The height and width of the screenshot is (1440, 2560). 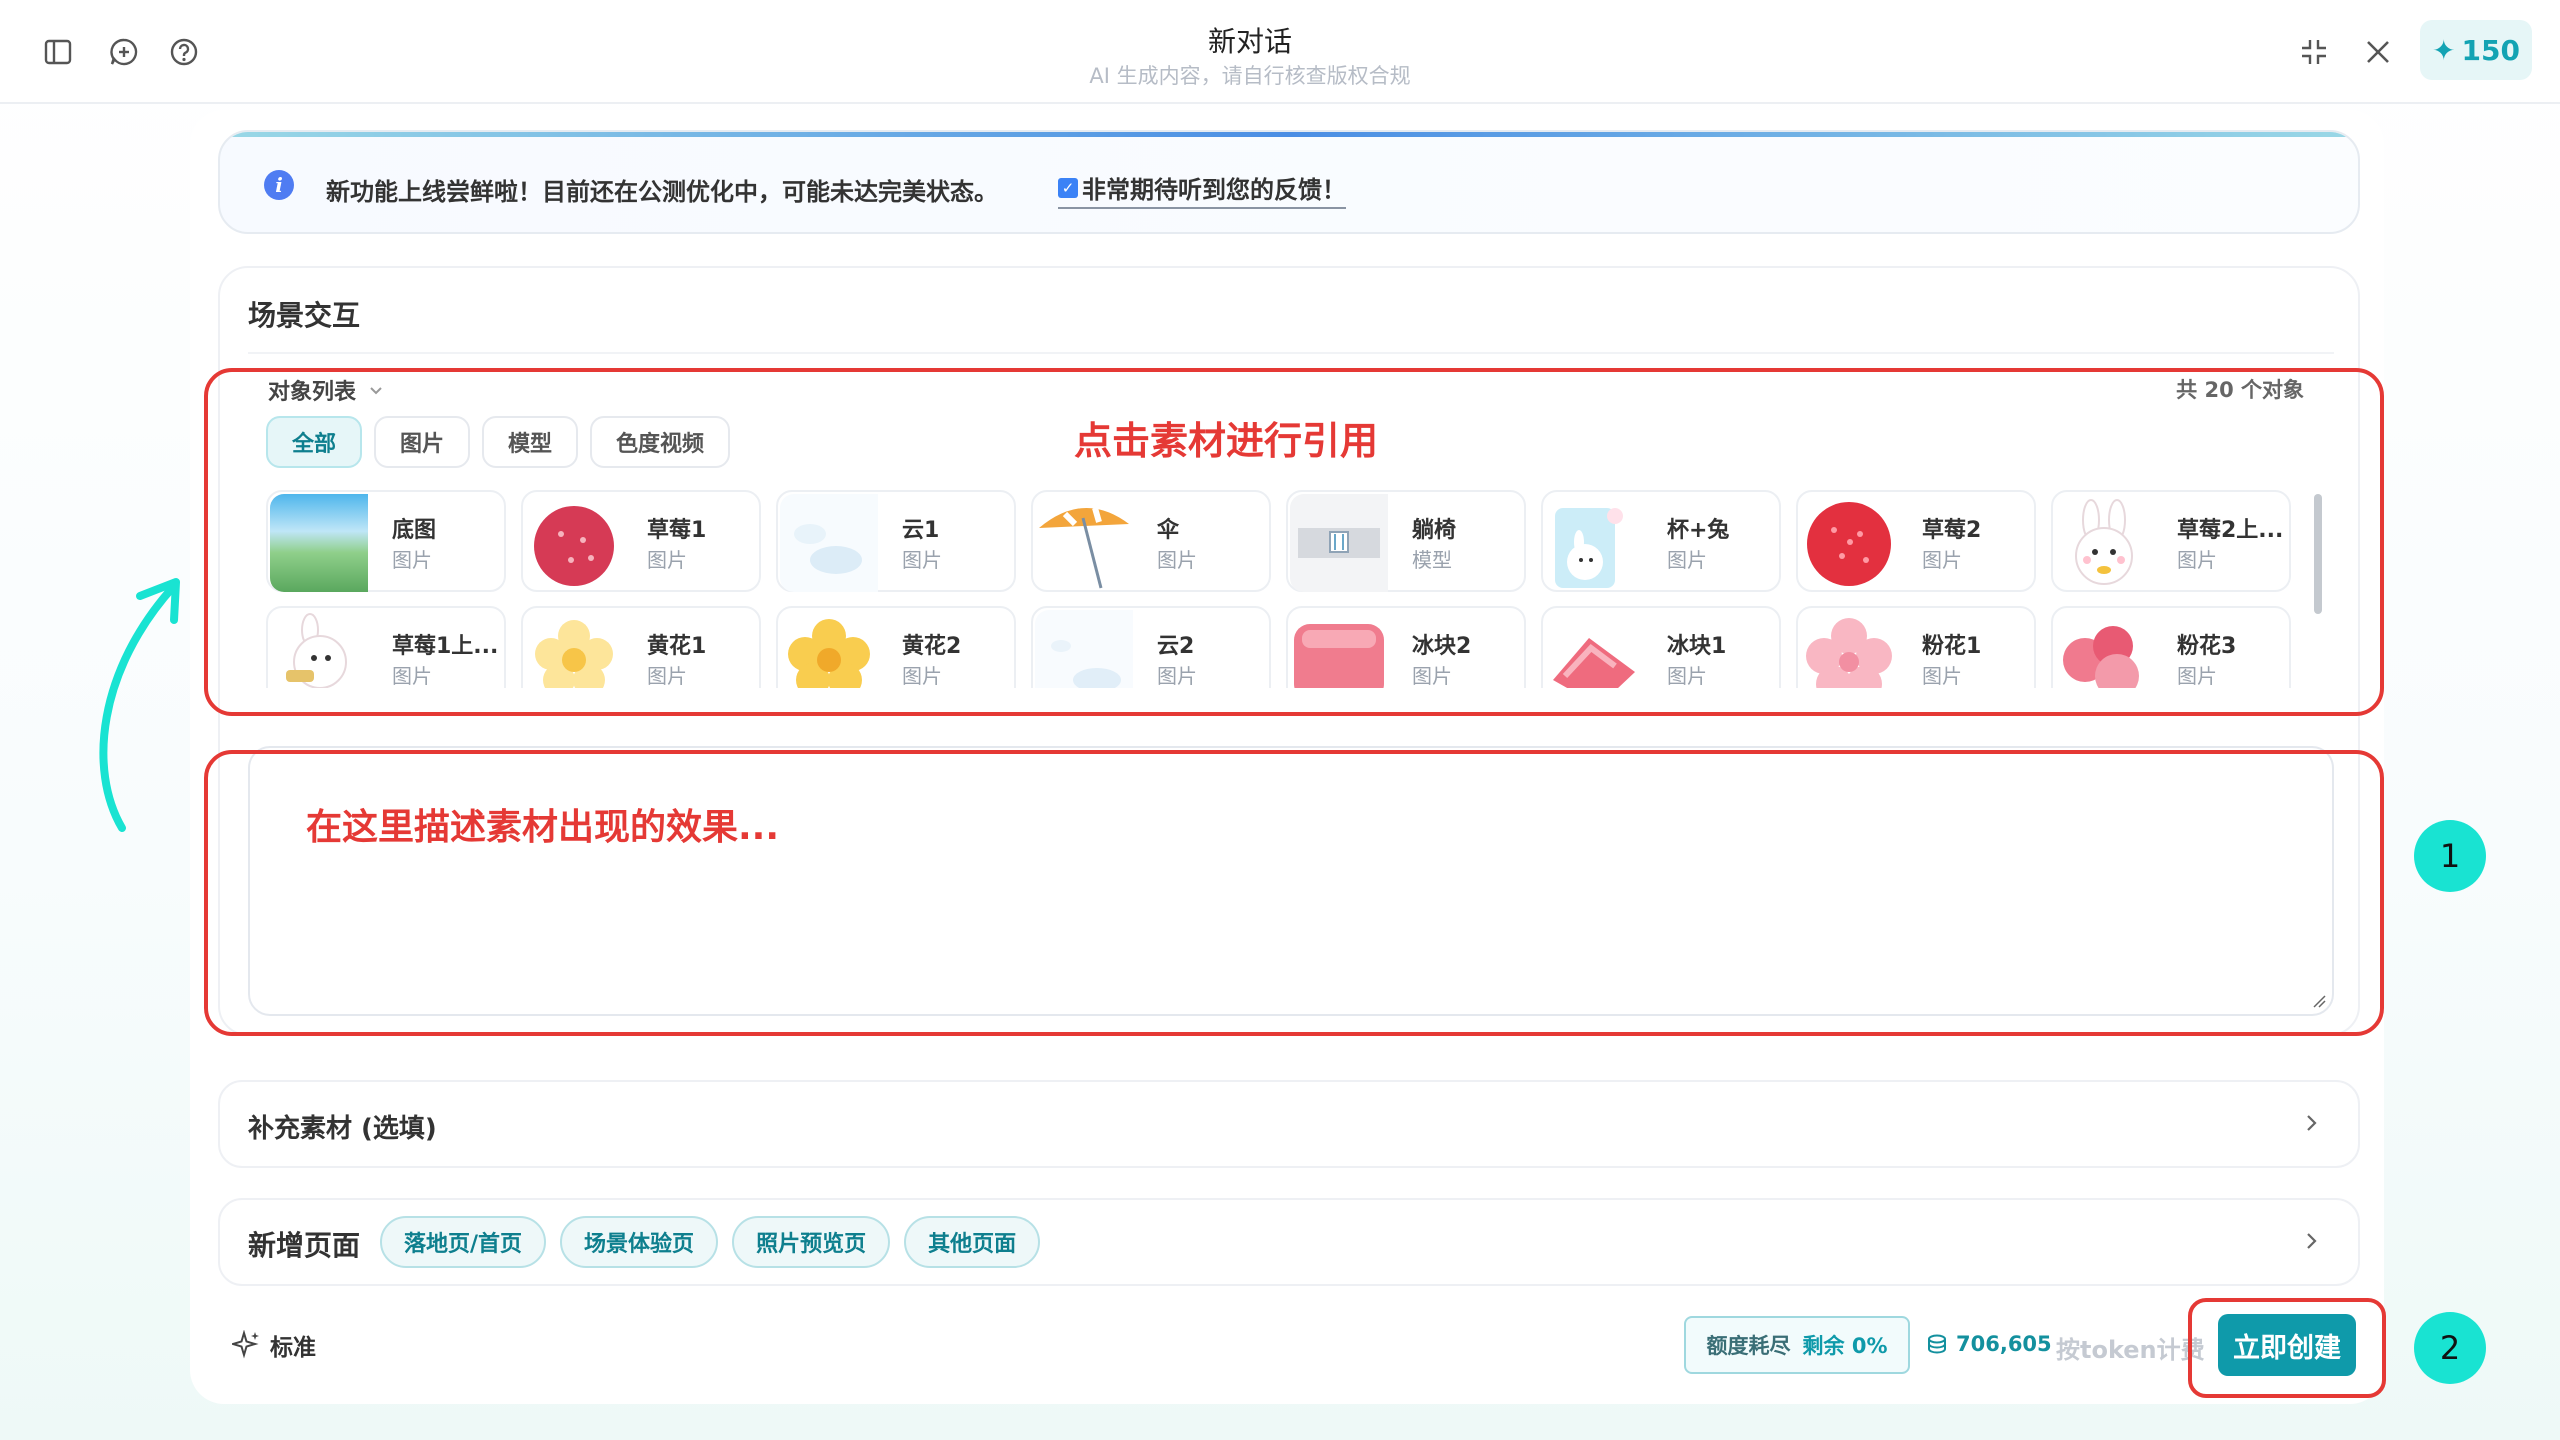 I want to click on quota-label: 额度耗尽, so click(x=1748, y=1346).